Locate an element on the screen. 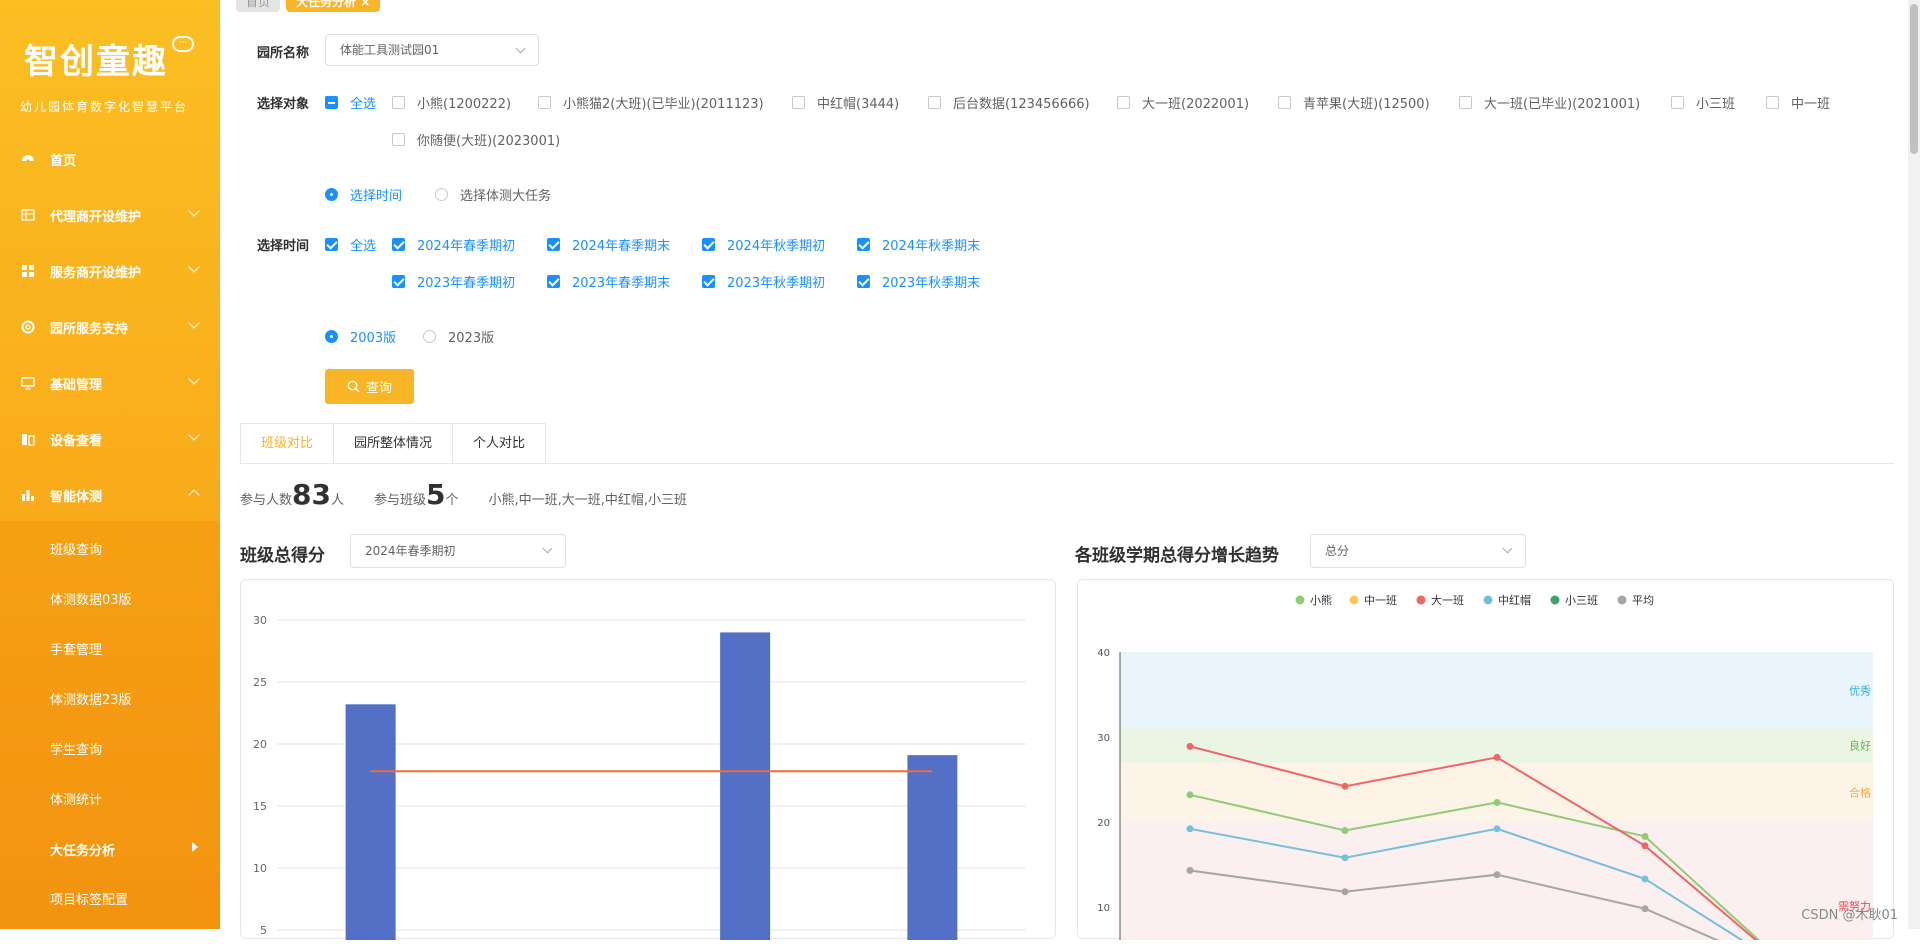 The height and width of the screenshot is (944, 1920). time-select-all: 全选 is located at coordinates (350, 244).